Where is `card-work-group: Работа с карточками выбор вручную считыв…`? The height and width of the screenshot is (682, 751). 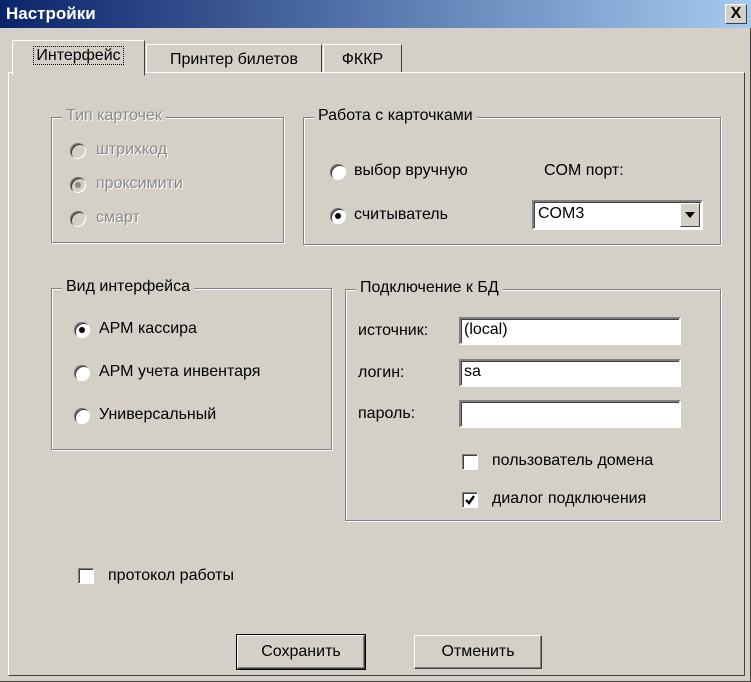
card-work-group: Работа с карточками выбор вручную считыв… is located at coordinates (512, 176).